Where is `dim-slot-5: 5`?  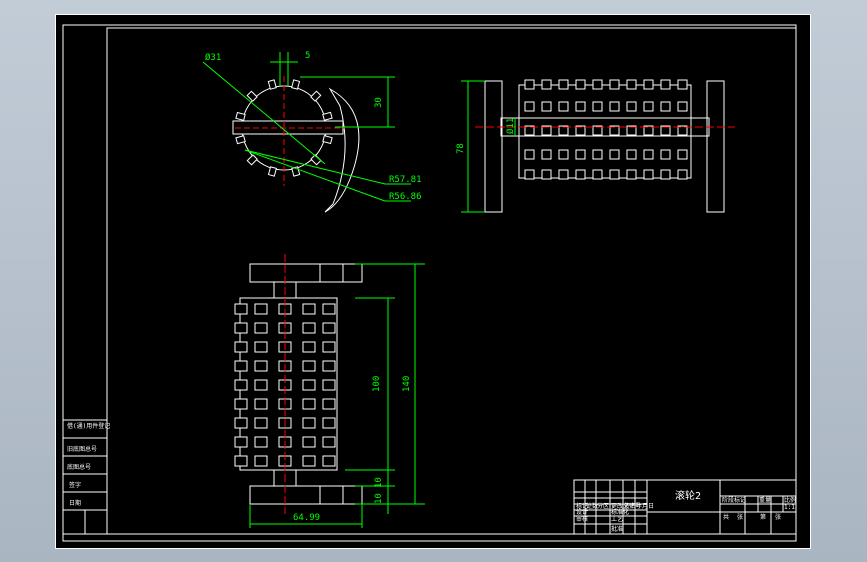 dim-slot-5: 5 is located at coordinates (307, 56).